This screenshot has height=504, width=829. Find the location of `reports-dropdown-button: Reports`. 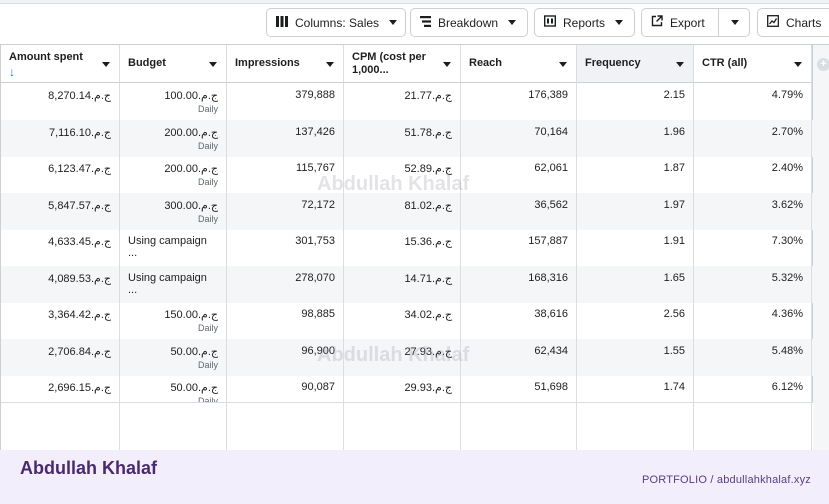

reports-dropdown-button: Reports is located at coordinates (584, 22).